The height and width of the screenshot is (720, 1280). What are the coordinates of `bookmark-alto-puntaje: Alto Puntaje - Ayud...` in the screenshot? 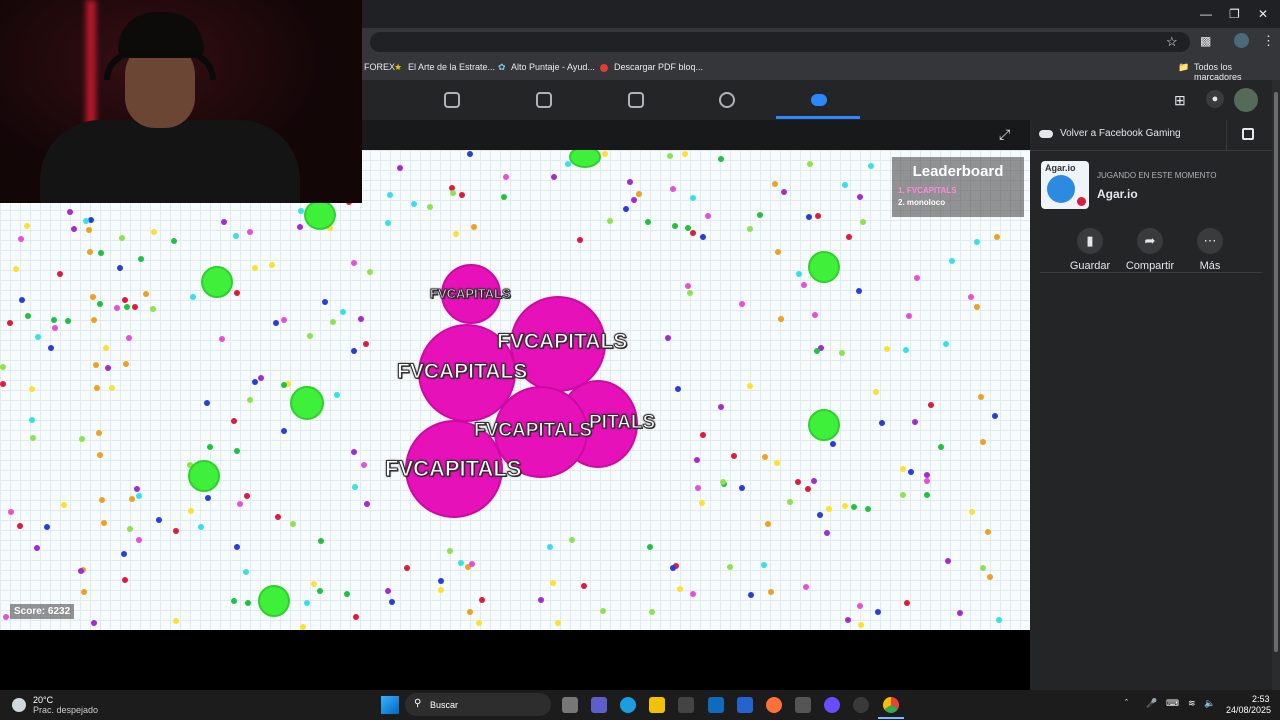 It's located at (553, 67).